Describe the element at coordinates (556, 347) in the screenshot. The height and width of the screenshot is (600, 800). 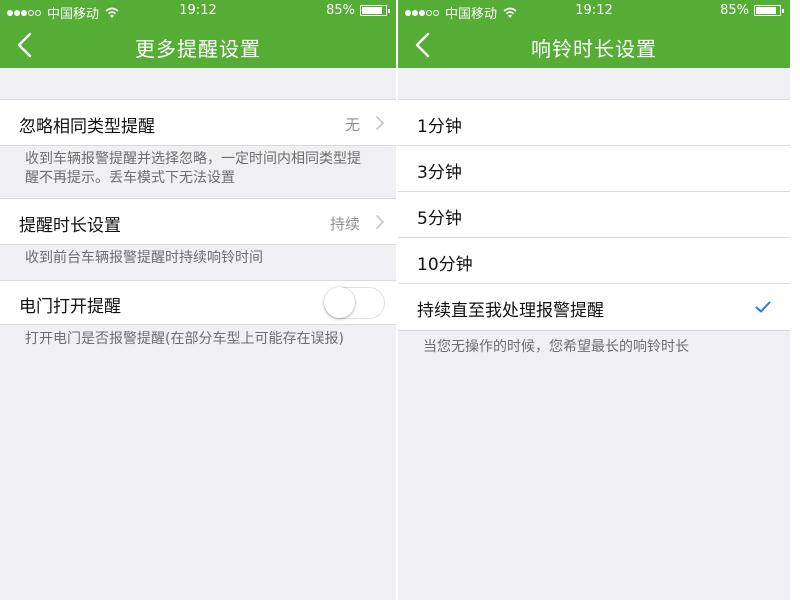
I see `footer-note: 当您无操作的时候，您希望最长的响铃时长` at that location.